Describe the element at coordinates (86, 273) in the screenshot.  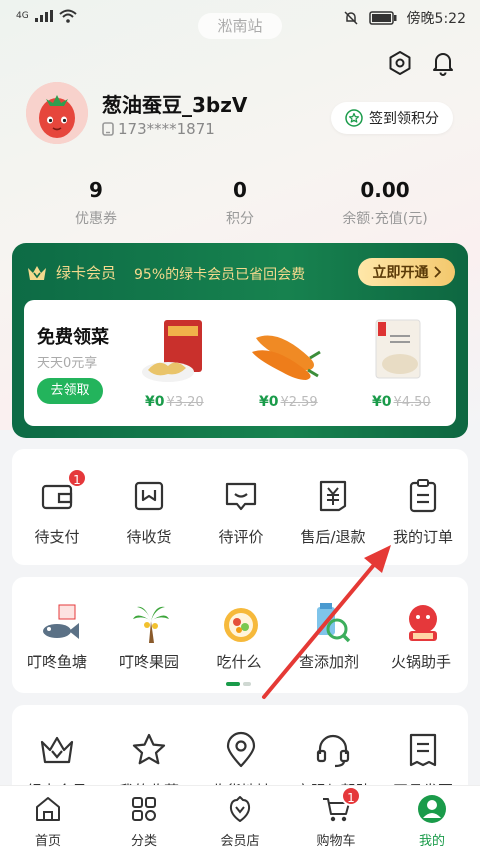
I see `member-title-text: 绿卡会员` at that location.